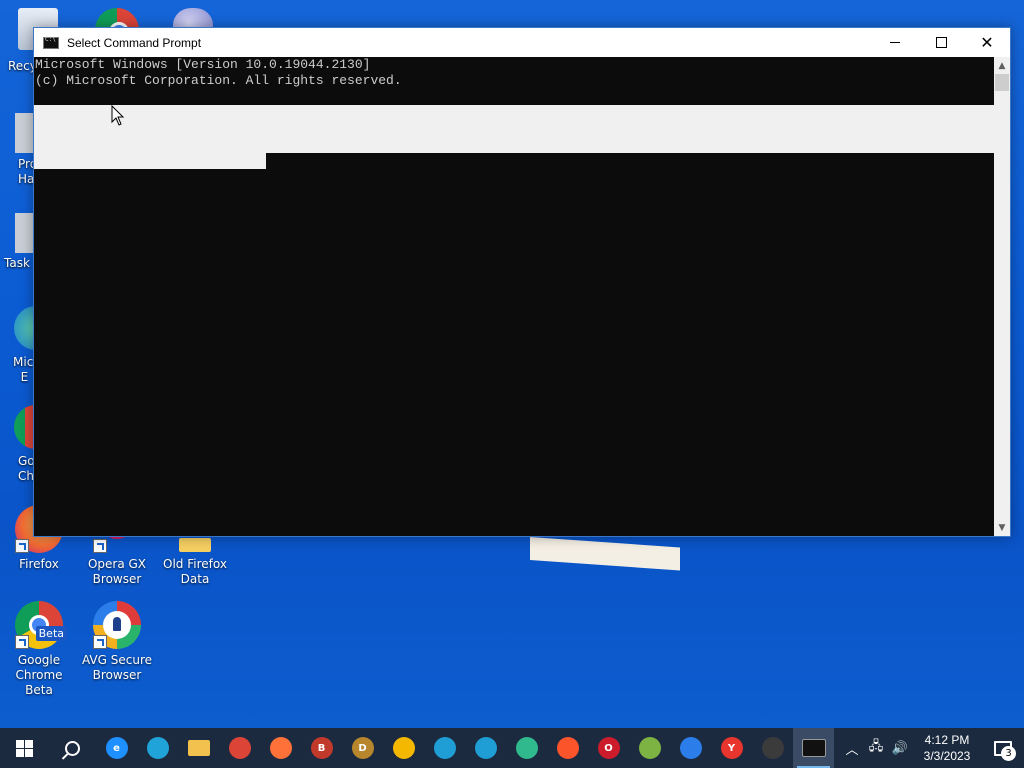 The width and height of the screenshot is (1024, 768). Describe the element at coordinates (852, 748) in the screenshot. I see `show-hidden-icons-chevron-icon: ︿` at that location.